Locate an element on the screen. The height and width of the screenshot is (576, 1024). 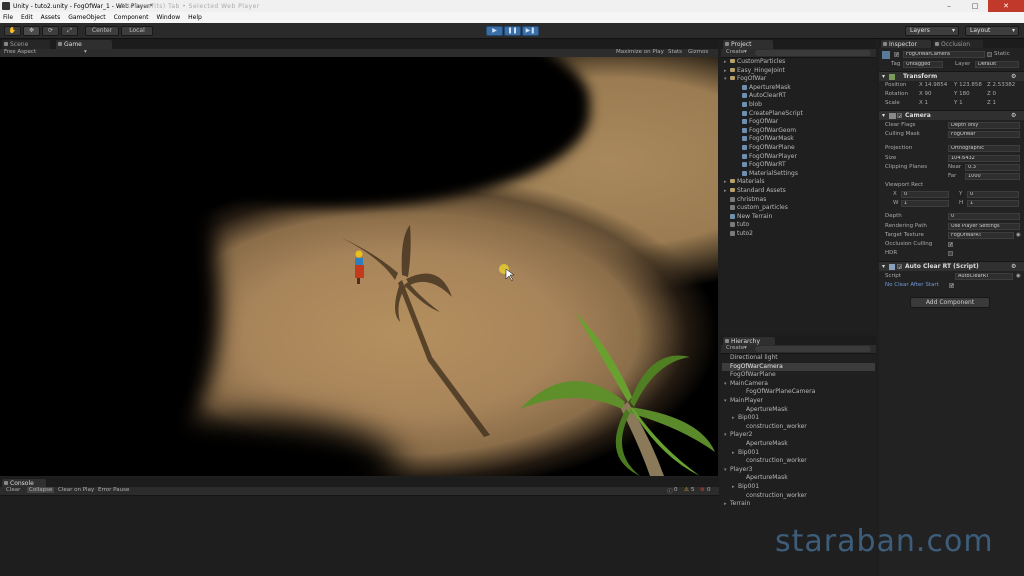
project-item: AutoClearRT is located at coordinates (798, 96).